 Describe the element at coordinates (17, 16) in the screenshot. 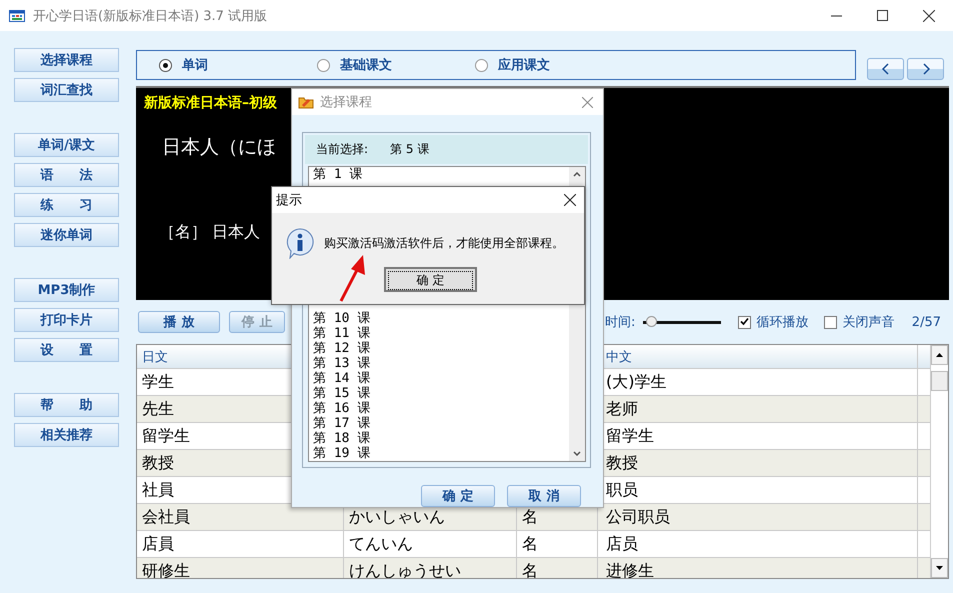

I see `app-window-icon` at that location.